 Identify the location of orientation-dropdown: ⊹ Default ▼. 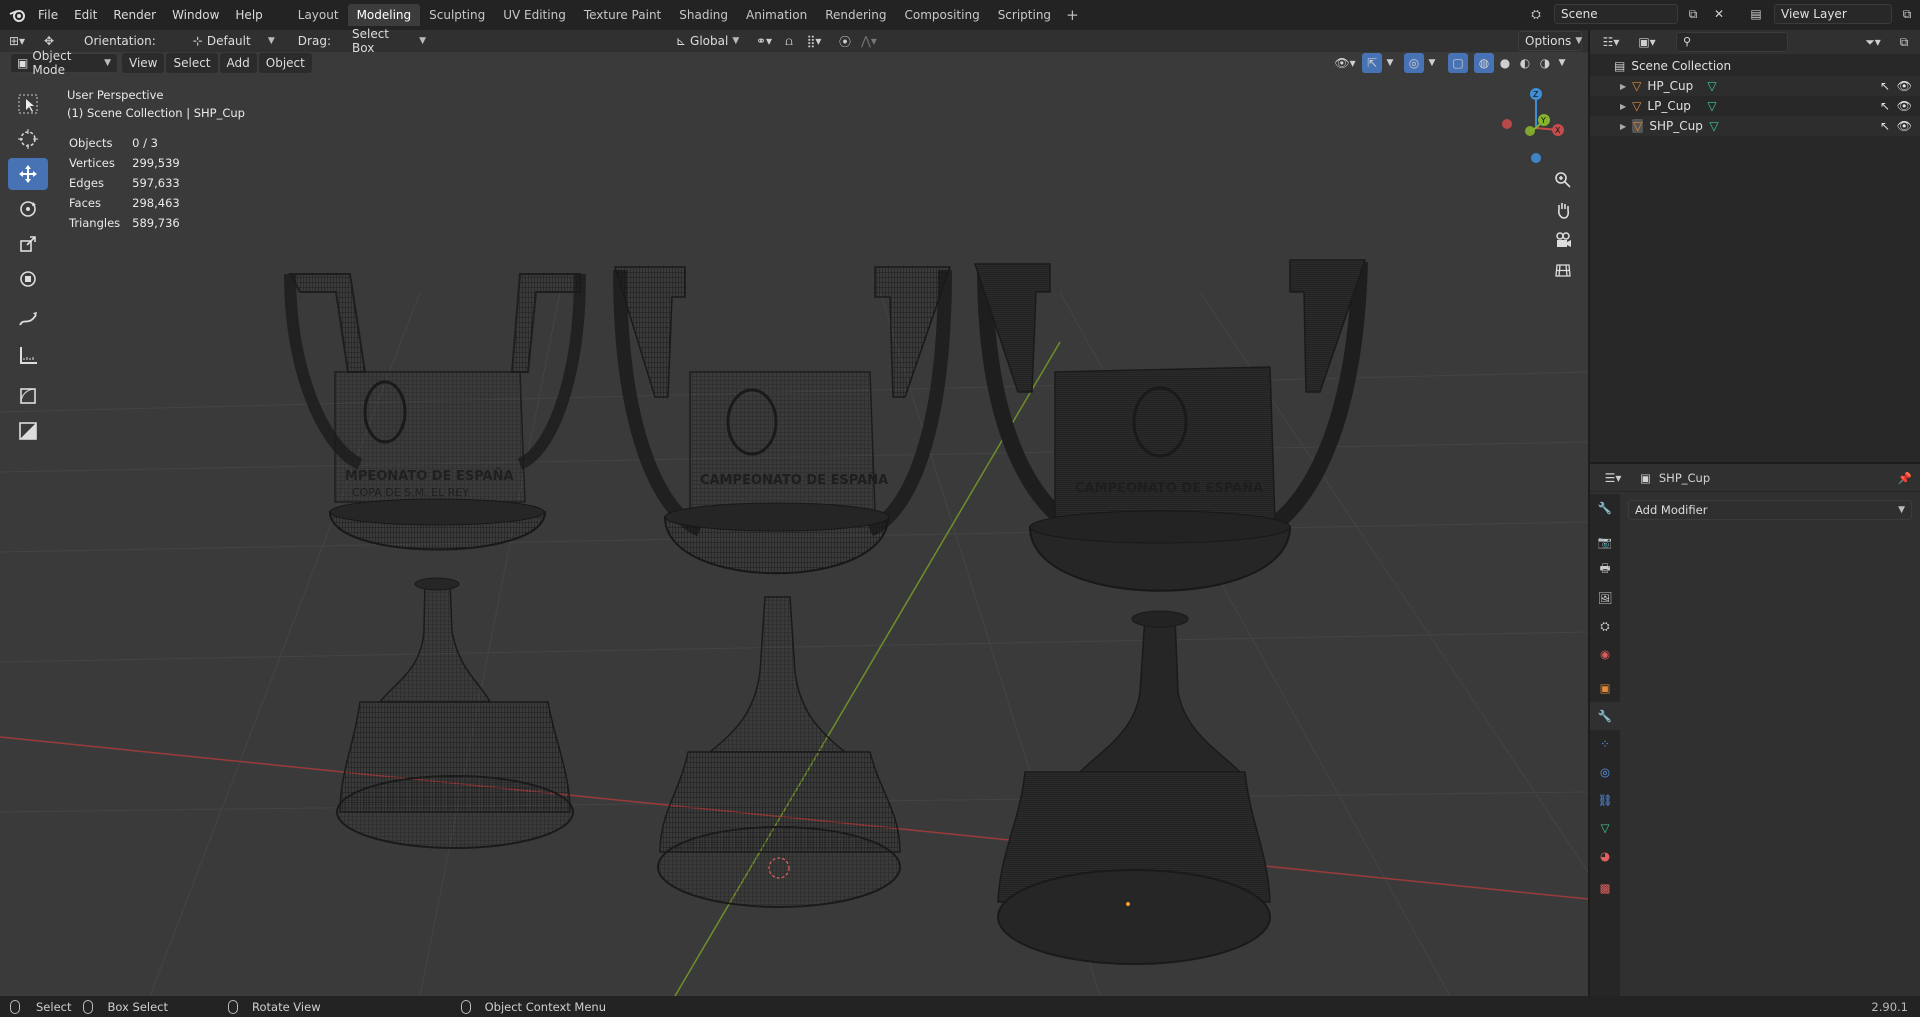
(233, 41).